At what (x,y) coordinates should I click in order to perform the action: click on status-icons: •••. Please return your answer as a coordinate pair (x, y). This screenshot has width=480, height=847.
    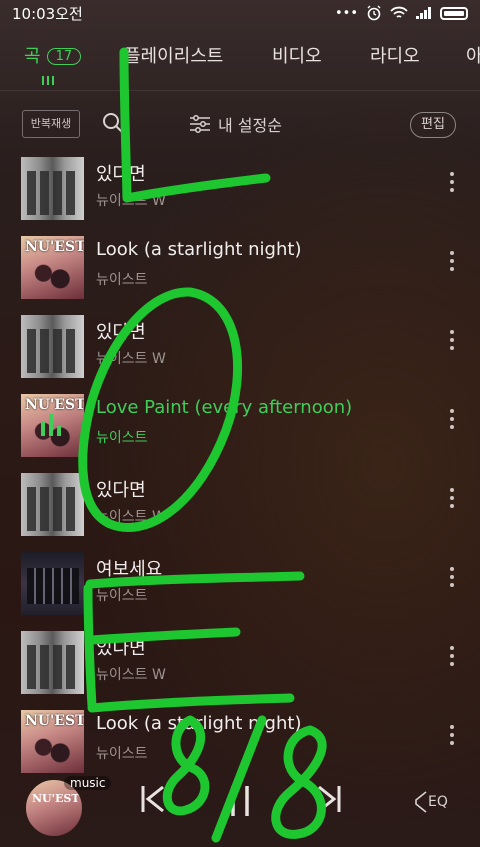
    Looking at the image, I should click on (401, 13).